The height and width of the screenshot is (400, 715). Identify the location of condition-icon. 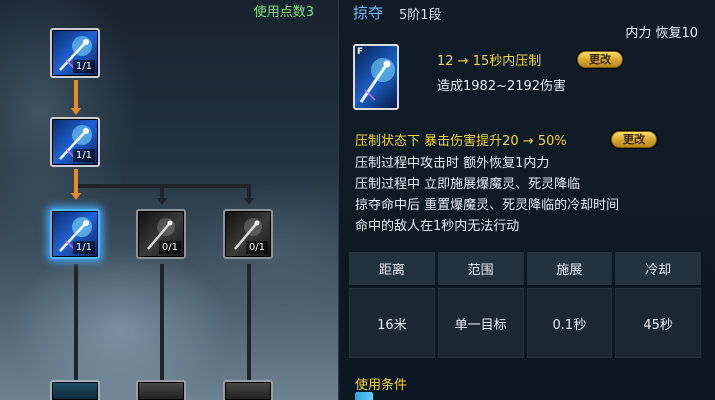
(364, 396).